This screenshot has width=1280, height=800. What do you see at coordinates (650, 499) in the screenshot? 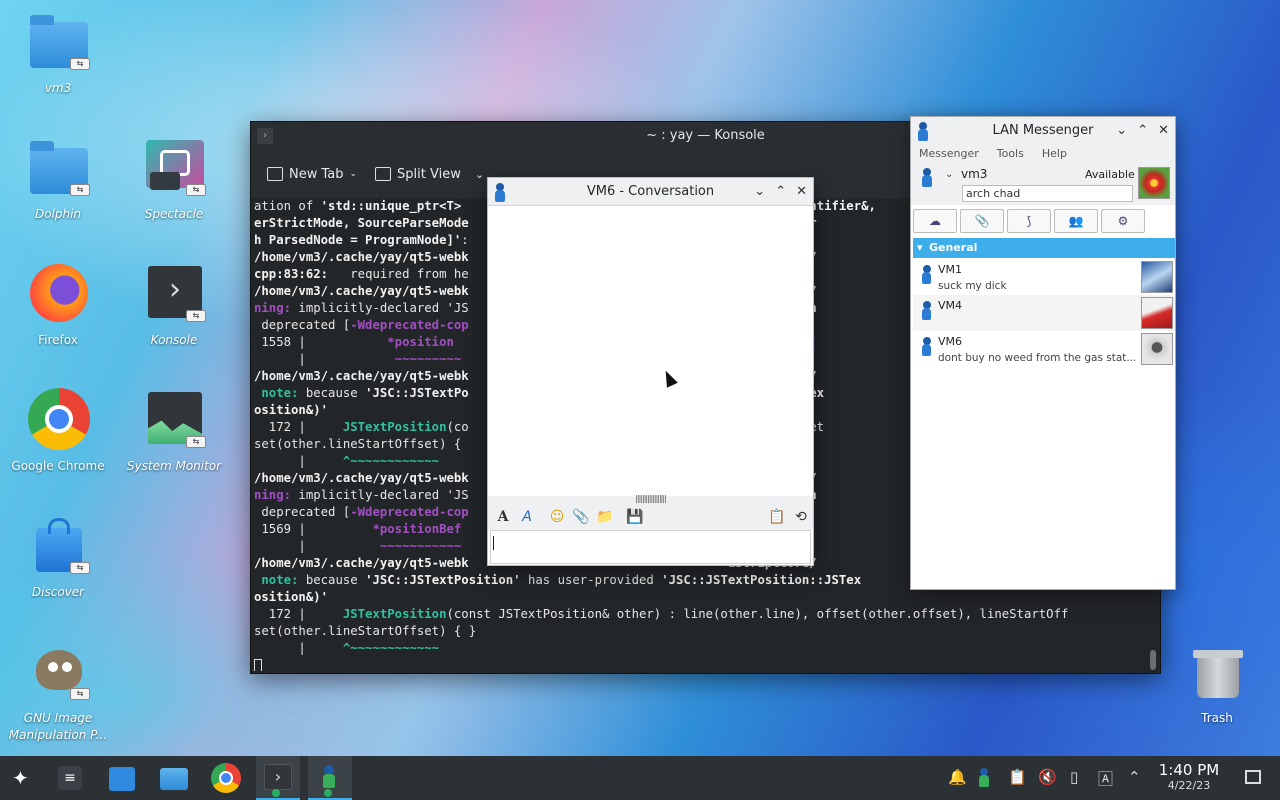
I see `splitter-handle: ||||||||||||||||||` at bounding box center [650, 499].